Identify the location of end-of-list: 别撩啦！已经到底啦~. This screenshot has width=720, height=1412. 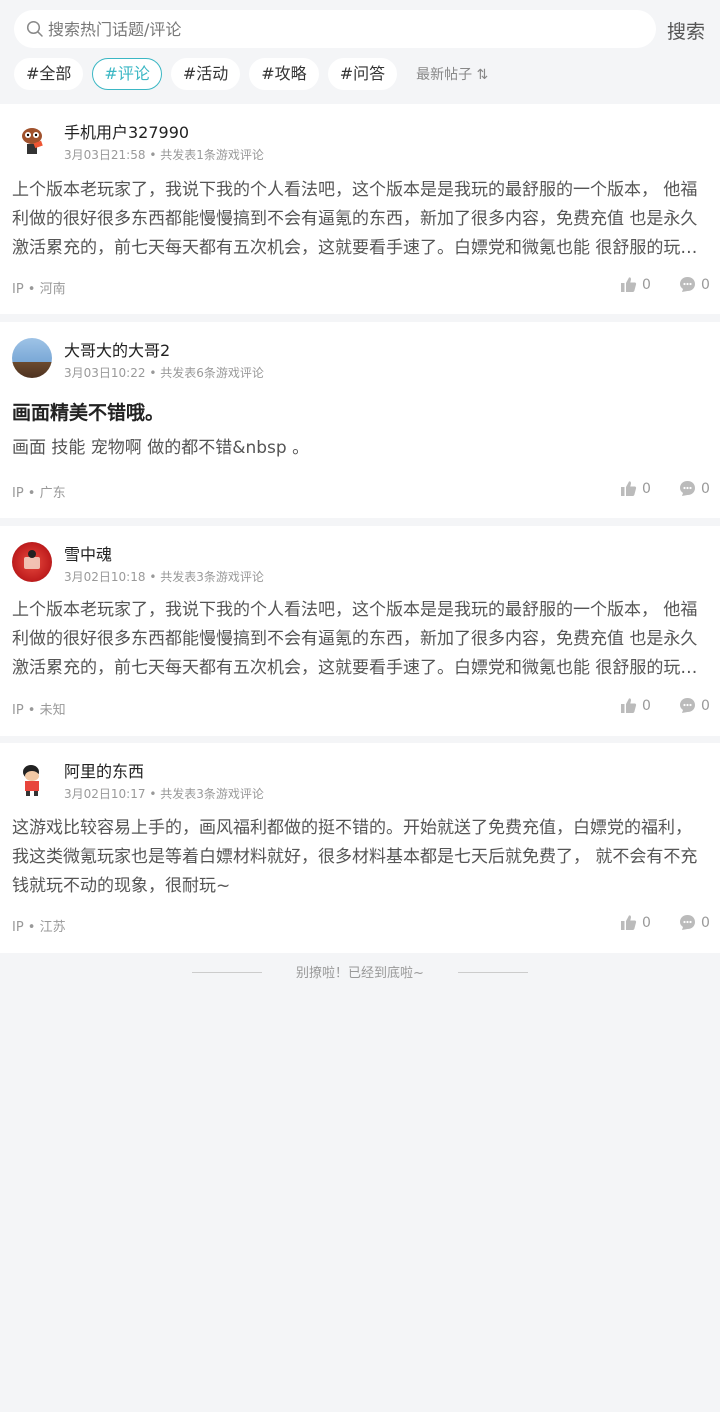
(360, 971).